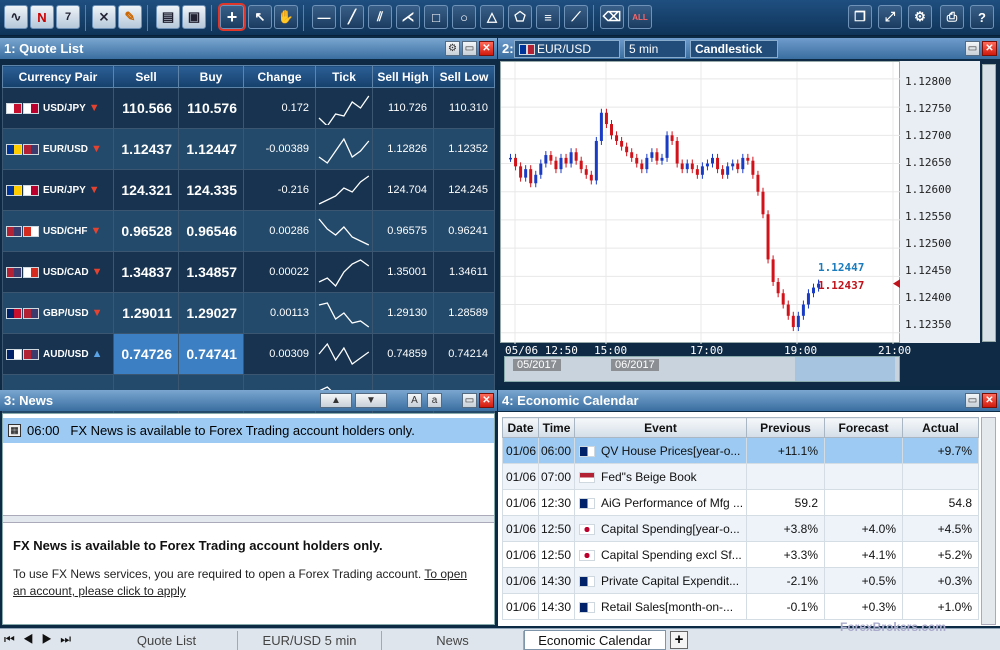 Image resolution: width=1000 pixels, height=650 pixels. What do you see at coordinates (492, 17) in the screenshot?
I see `triangle-icon: △` at bounding box center [492, 17].